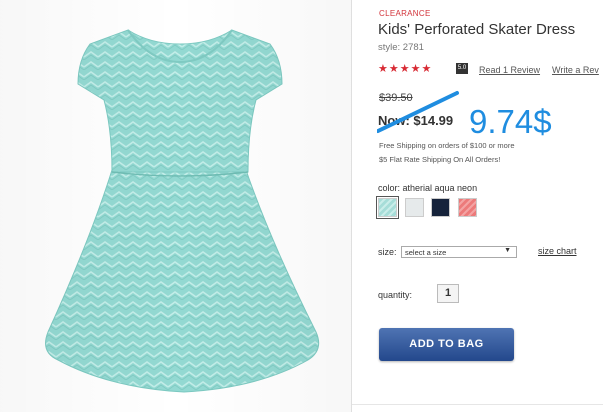 Image resolution: width=603 pixels, height=412 pixels. I want to click on size-select: select a size ▼, so click(459, 252).